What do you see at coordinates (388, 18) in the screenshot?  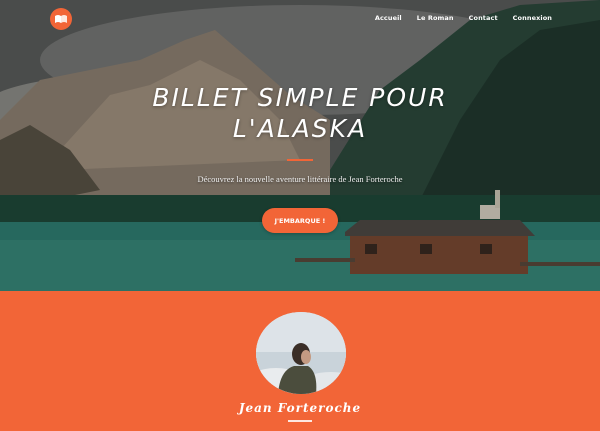 I see `nav-link-accueil: Accueil` at bounding box center [388, 18].